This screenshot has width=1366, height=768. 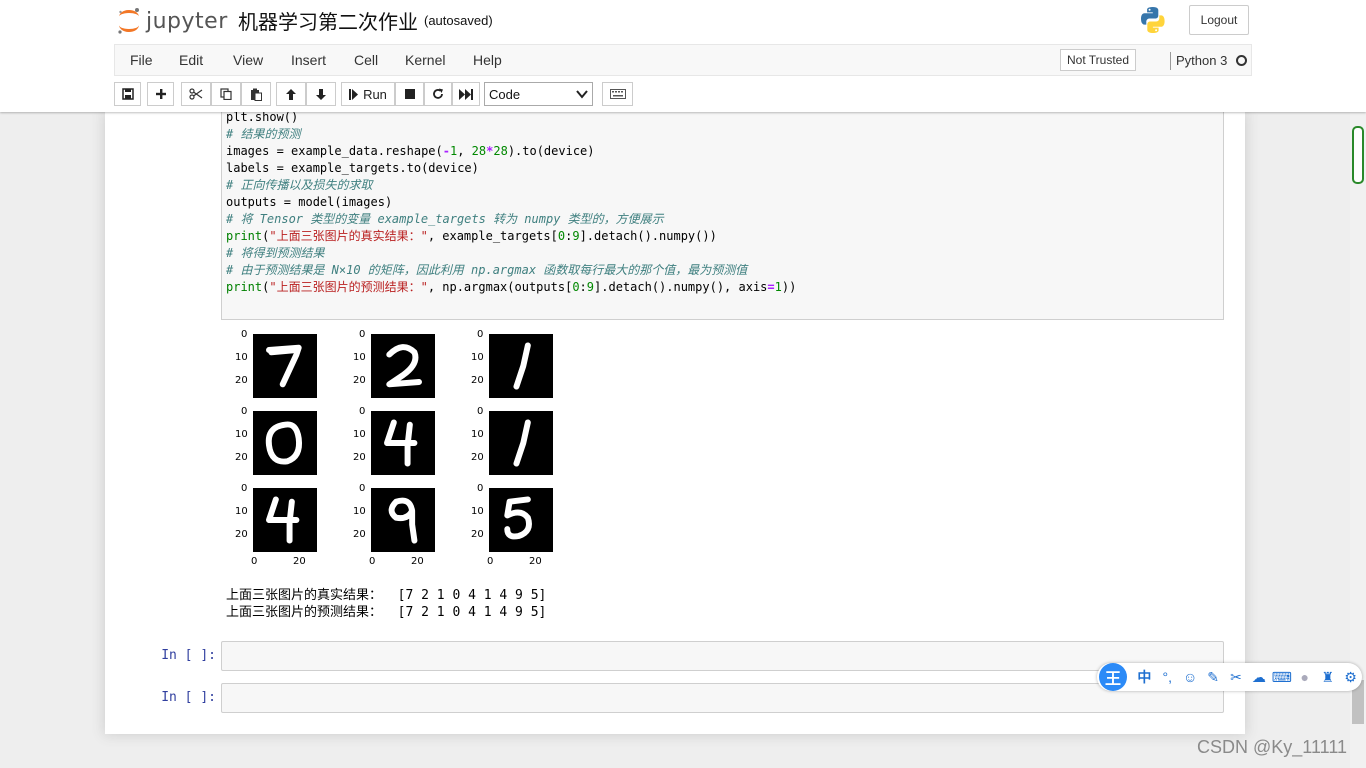 I want to click on save-button, so click(x=127, y=94).